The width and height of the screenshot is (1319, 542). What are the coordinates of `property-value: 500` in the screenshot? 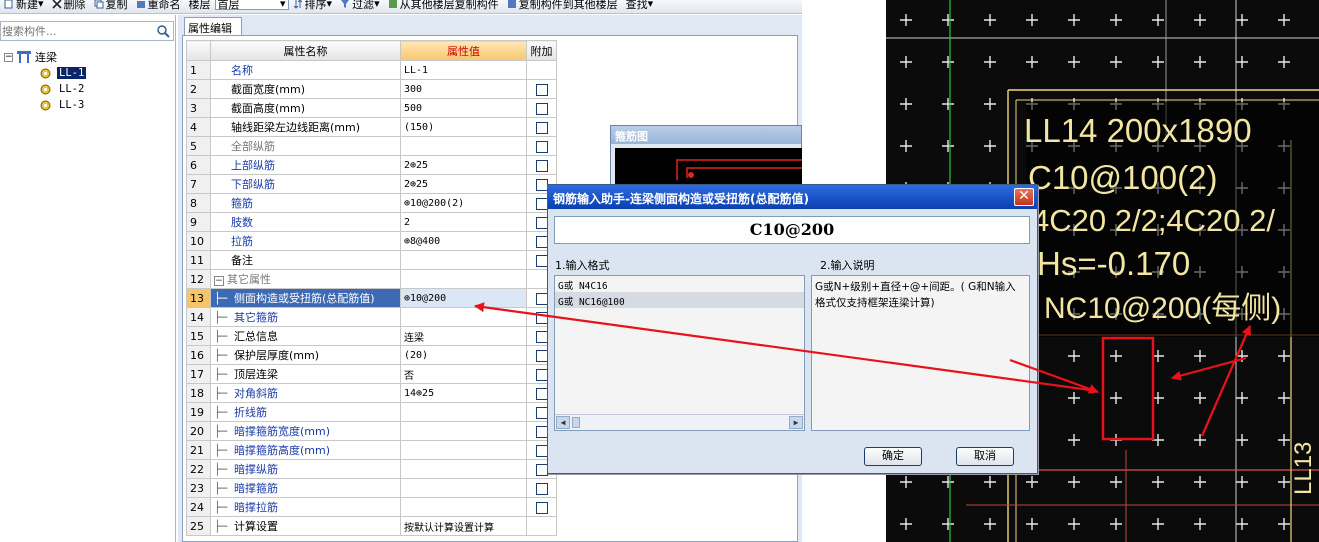 It's located at (463, 108).